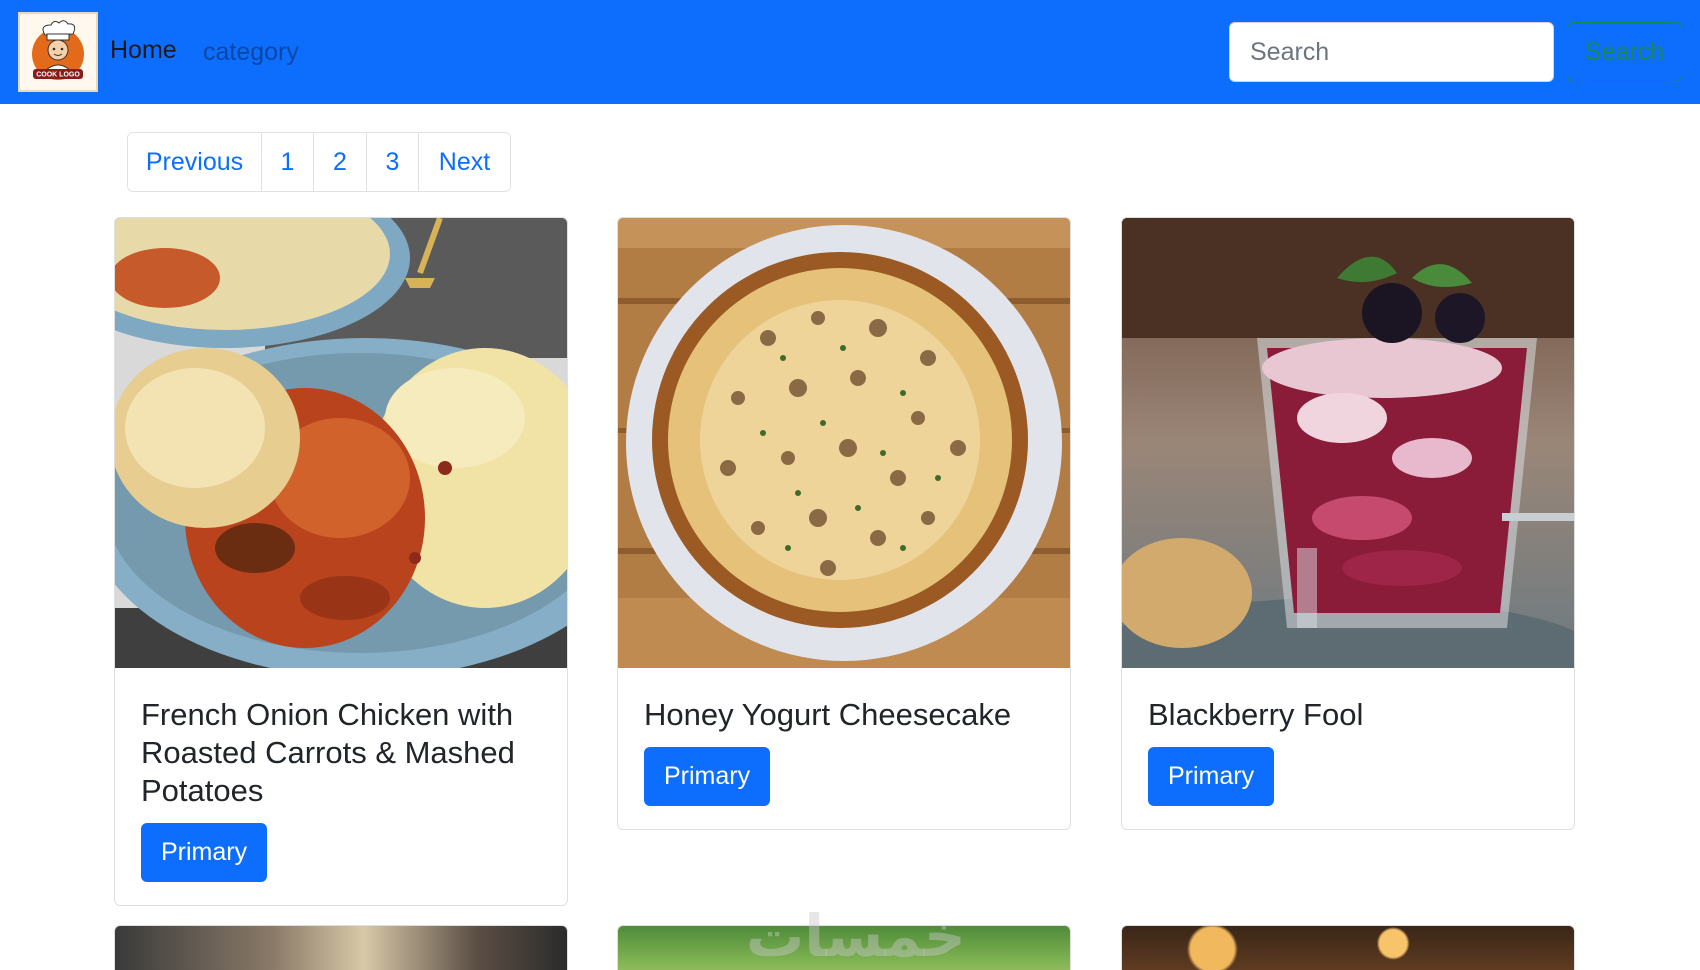 The height and width of the screenshot is (970, 1700). Describe the element at coordinates (1348, 748) in the screenshot. I see `card-body: Blackberry Fool Primary` at that location.